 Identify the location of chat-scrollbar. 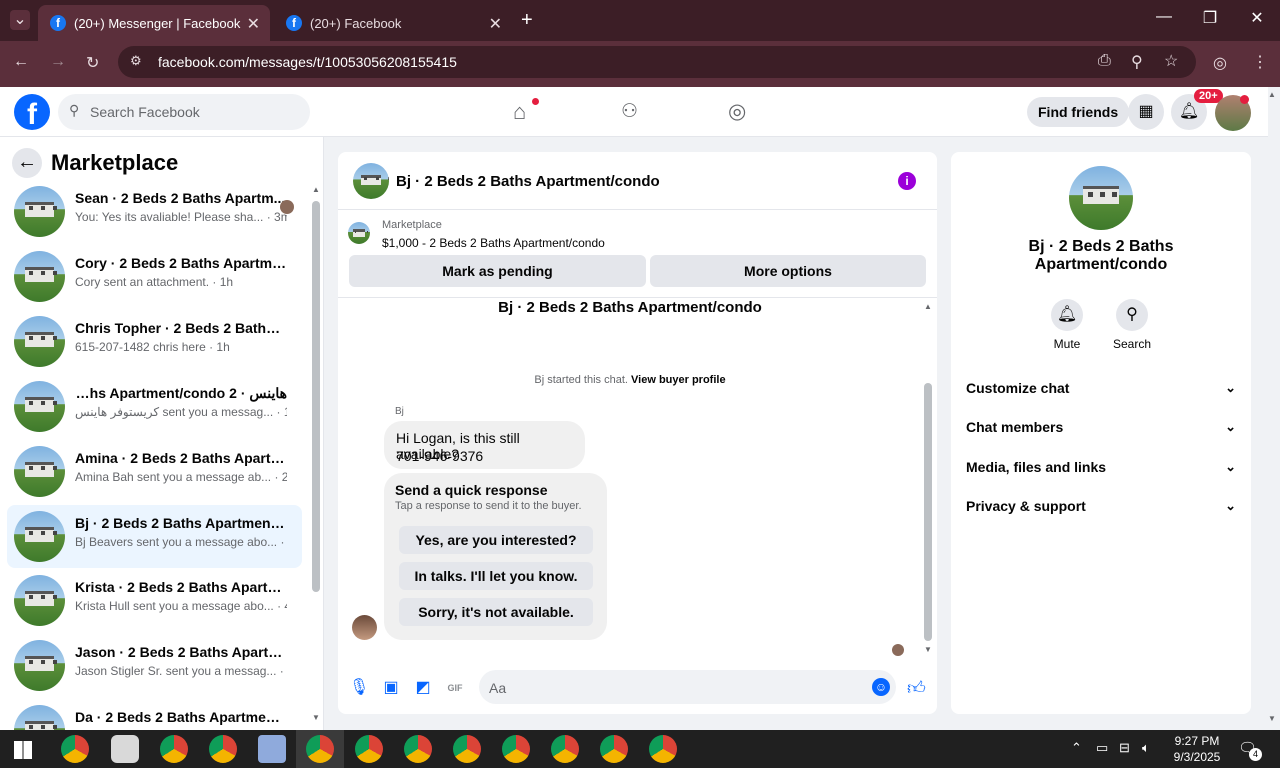
(928, 512).